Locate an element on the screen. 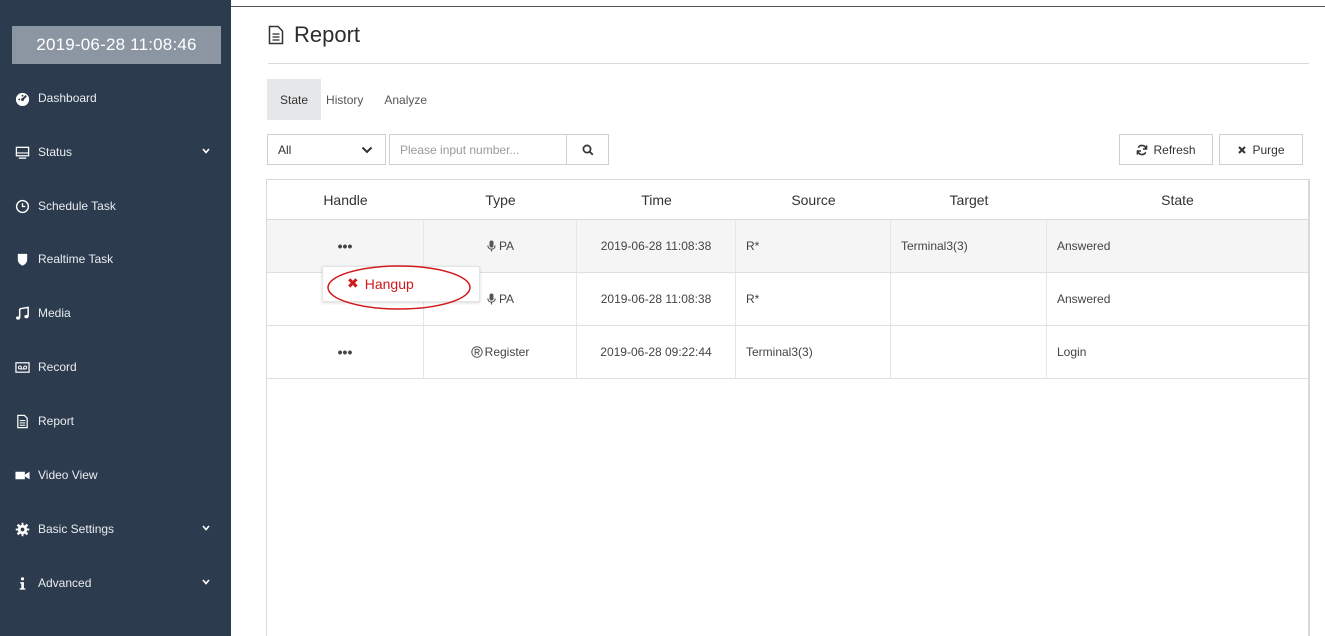 This screenshot has width=1325, height=636. close-icon: ✖ is located at coordinates (353, 283).